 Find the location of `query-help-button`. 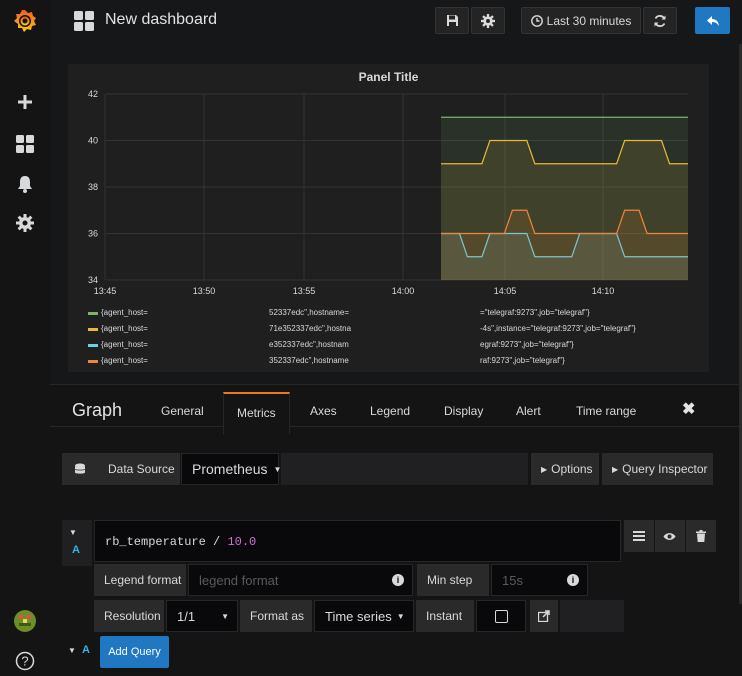

query-help-button is located at coordinates (544, 616).